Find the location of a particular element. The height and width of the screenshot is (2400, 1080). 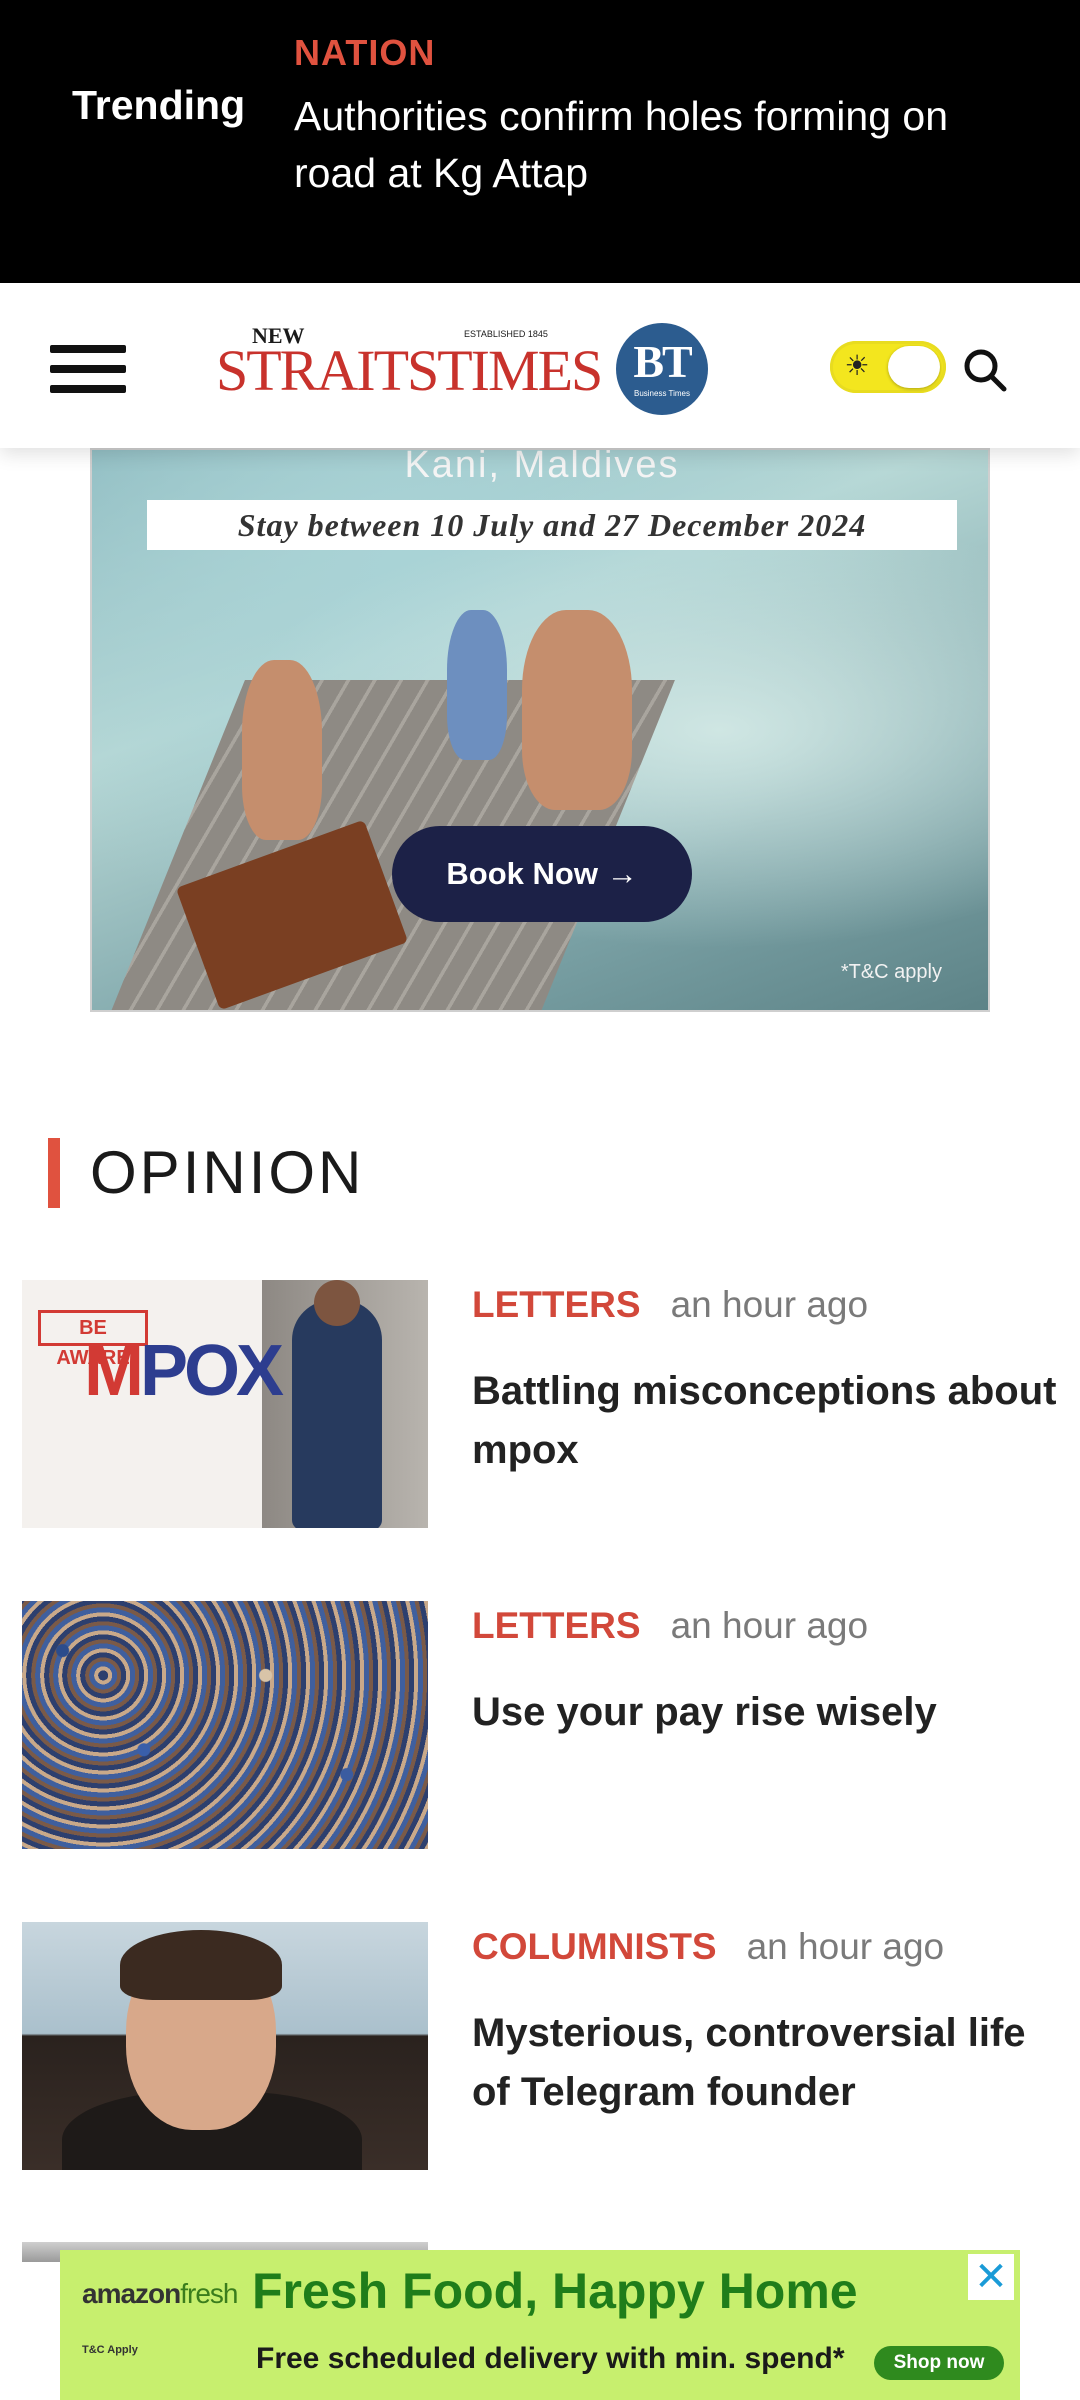

theme-toggle: ☀ is located at coordinates (888, 367).